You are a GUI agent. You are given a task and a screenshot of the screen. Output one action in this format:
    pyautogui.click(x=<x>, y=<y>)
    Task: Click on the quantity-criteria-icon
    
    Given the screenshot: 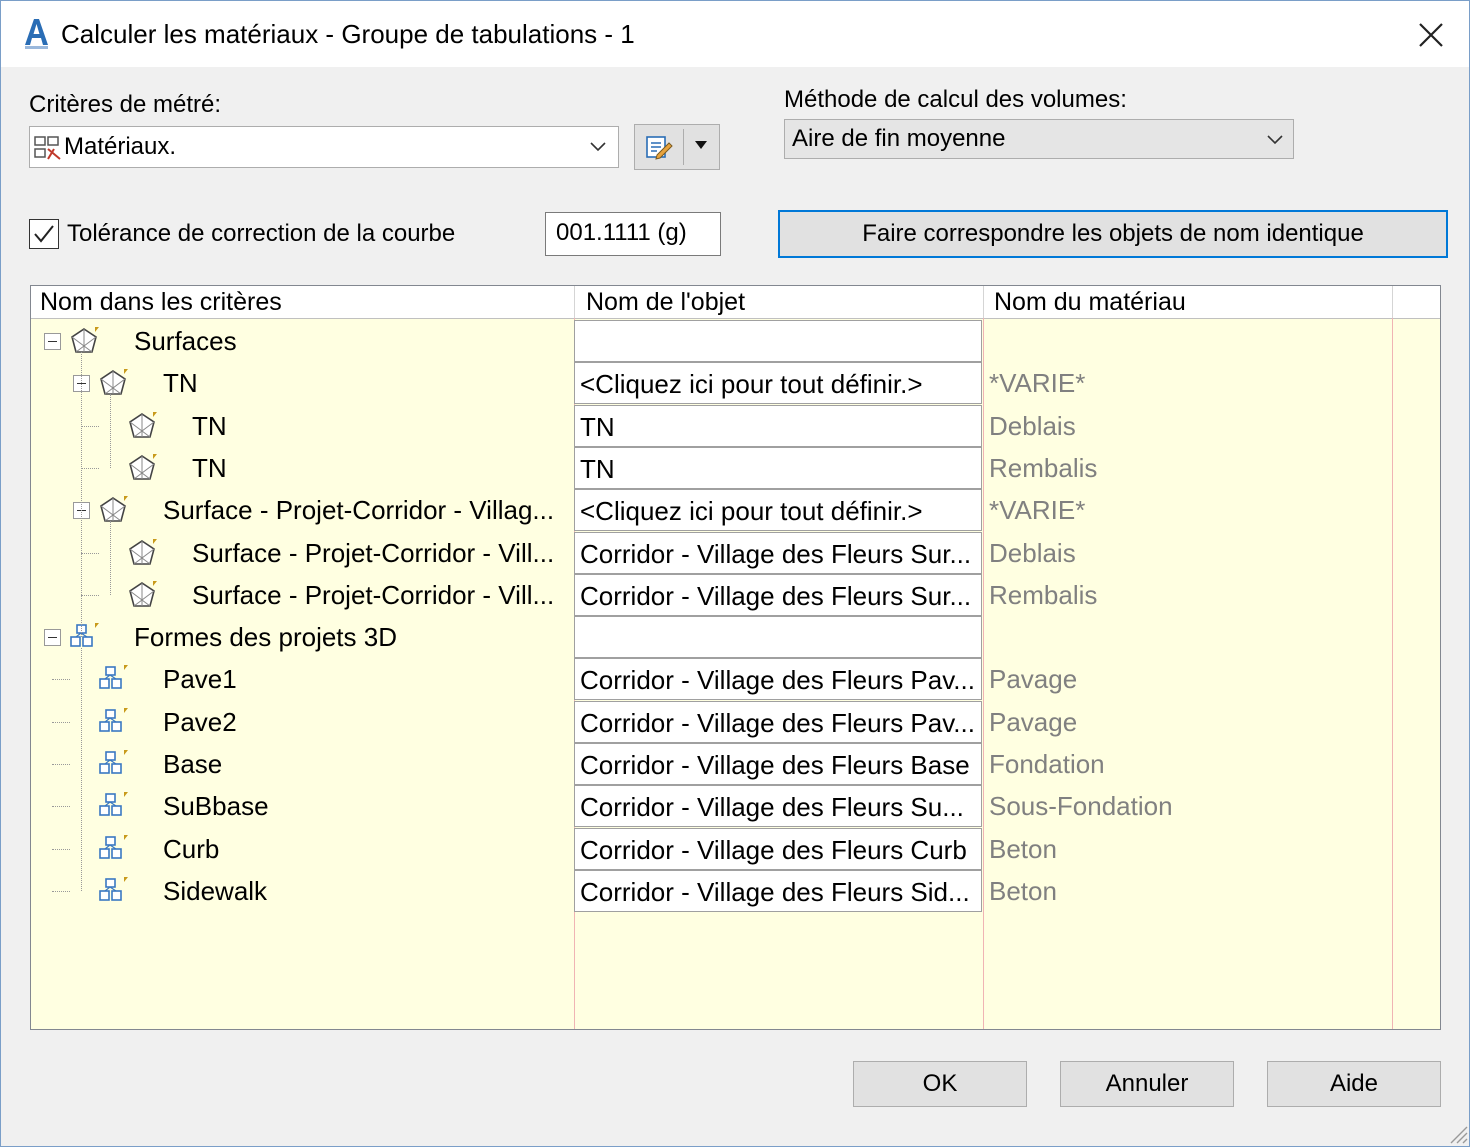 What is the action you would take?
    pyautogui.click(x=47, y=148)
    